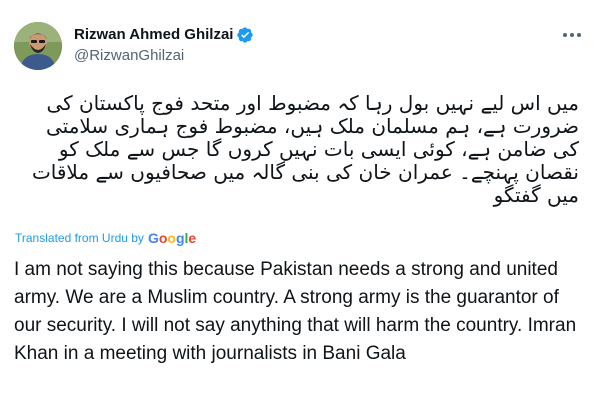  I want to click on google-logo: Google, so click(172, 238).